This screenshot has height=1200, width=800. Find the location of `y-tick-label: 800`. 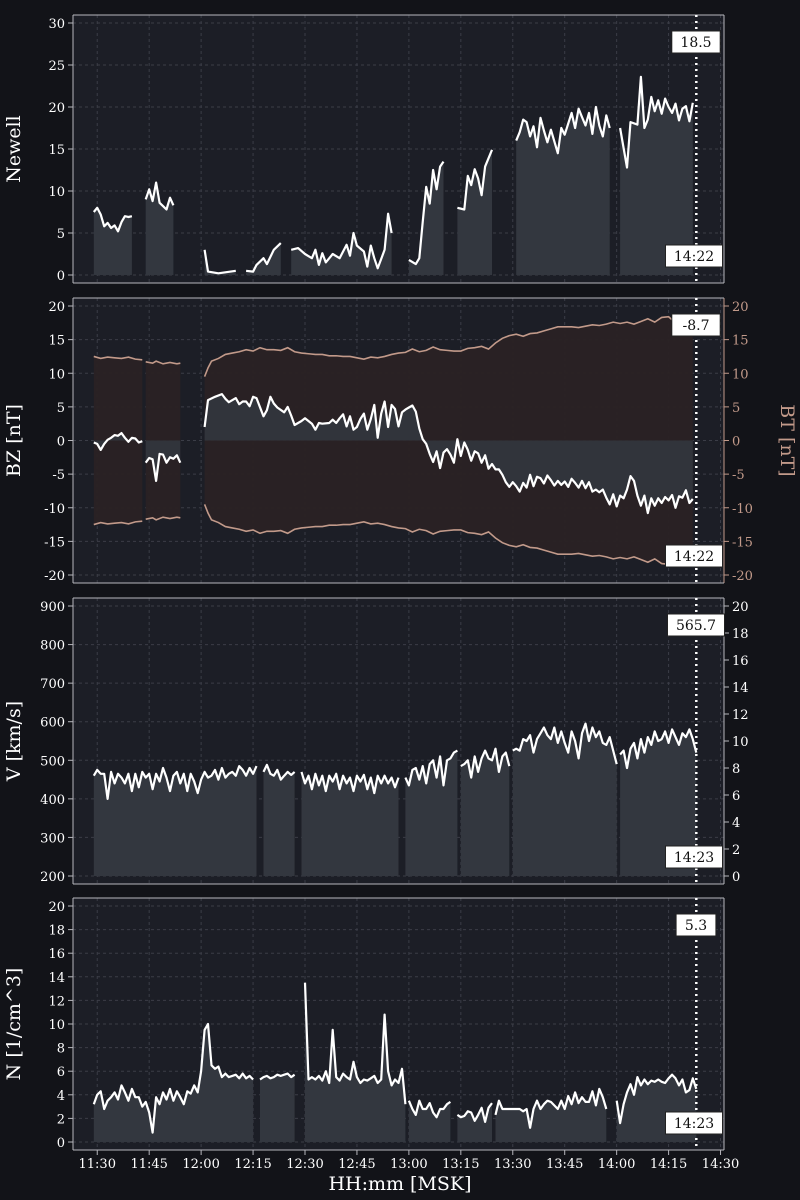

y-tick-label: 800 is located at coordinates (52, 646).